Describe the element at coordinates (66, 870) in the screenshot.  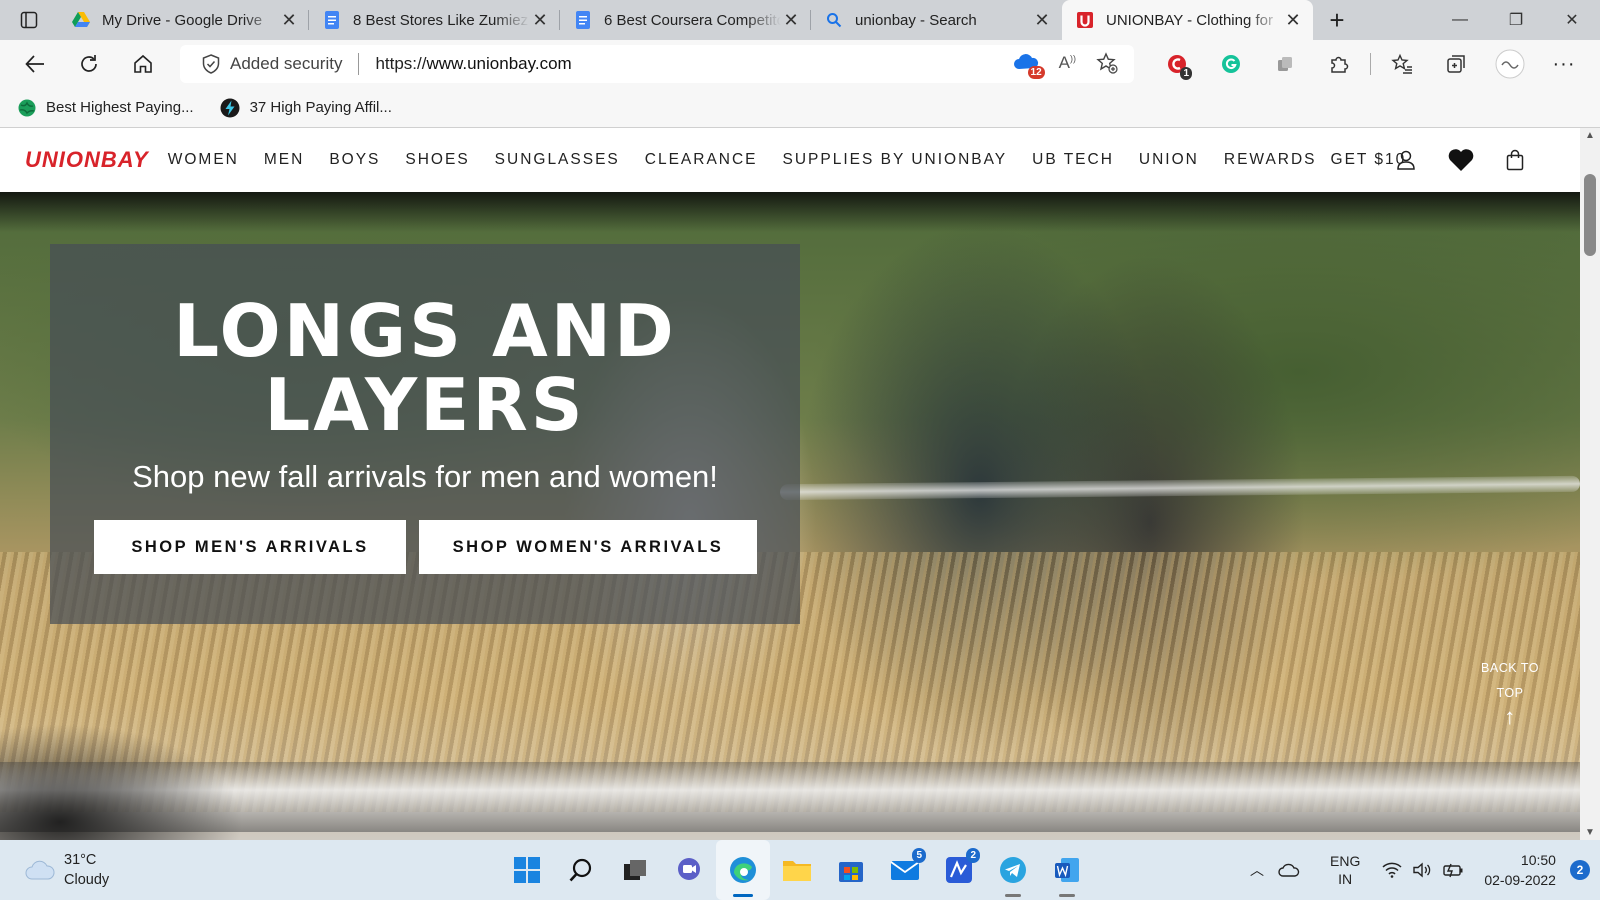
I see `weather-widget: 31°C Cloudy` at that location.